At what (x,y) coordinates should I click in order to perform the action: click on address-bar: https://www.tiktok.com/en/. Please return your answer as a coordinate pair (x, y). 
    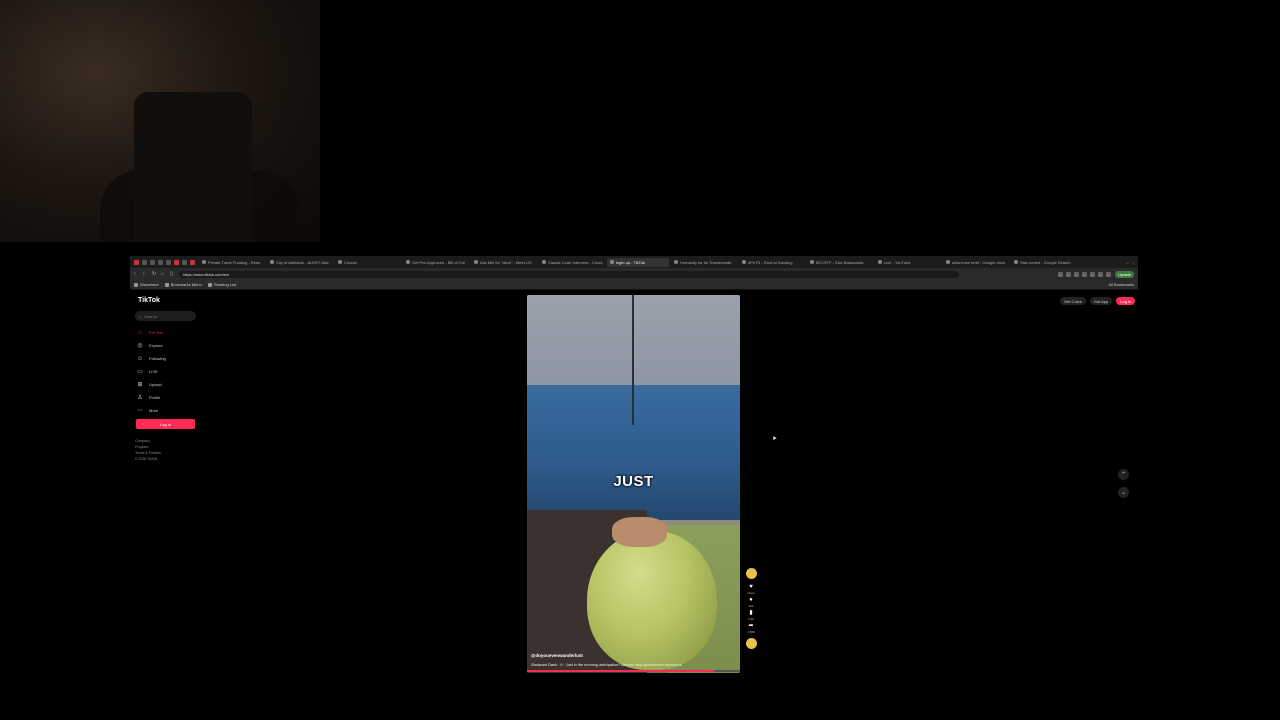
    Looking at the image, I should click on (569, 274).